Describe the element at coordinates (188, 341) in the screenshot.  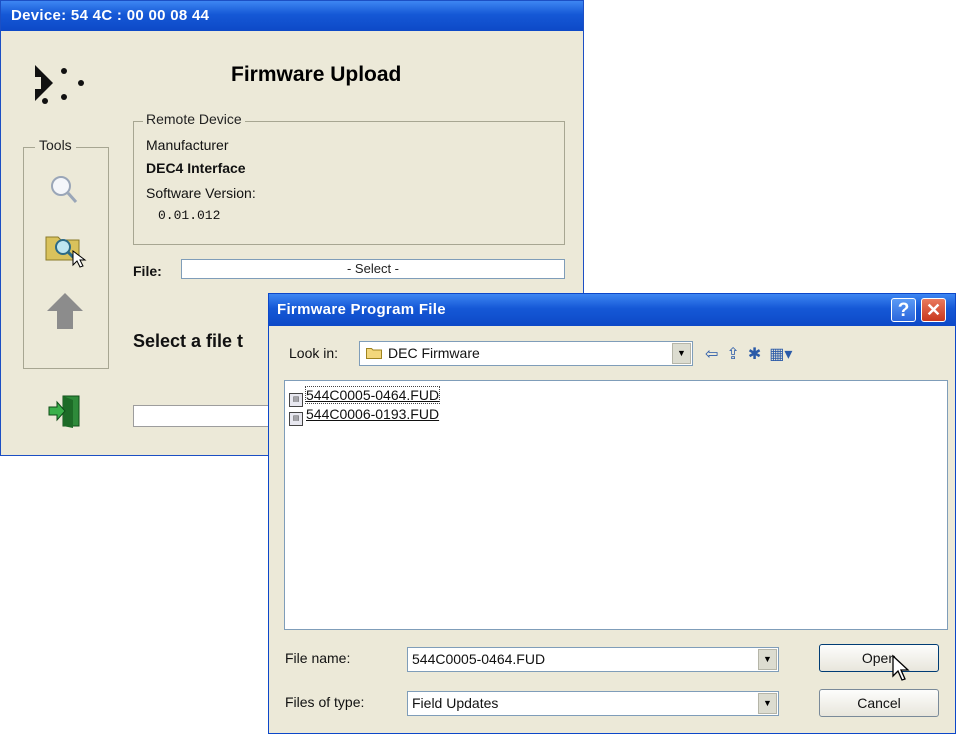
I see `status-message: Select a file t` at that location.